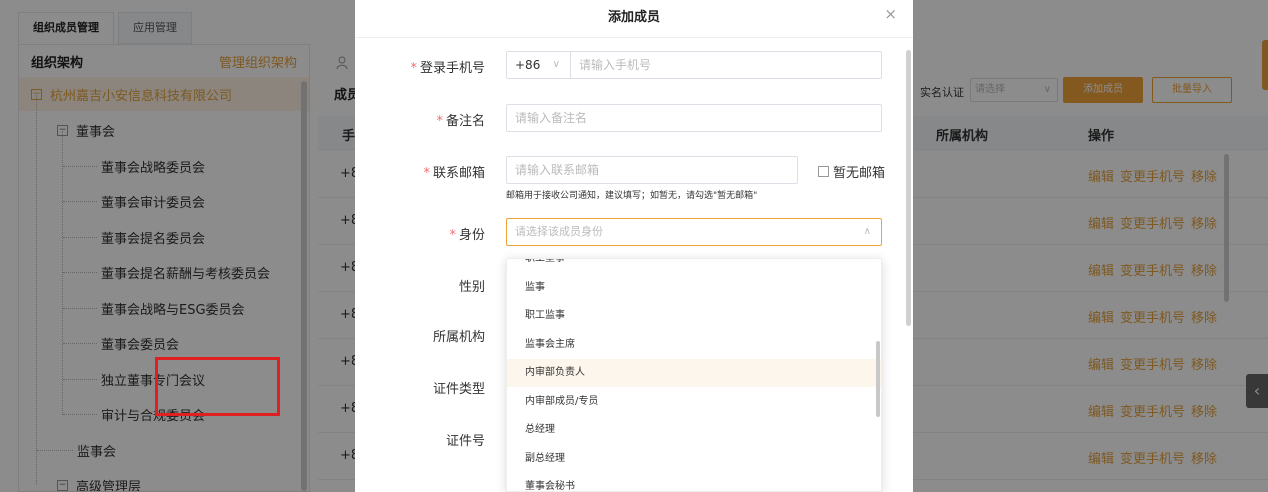 The image size is (1268, 492). Describe the element at coordinates (908, 188) in the screenshot. I see `dialog-scrollbar` at that location.